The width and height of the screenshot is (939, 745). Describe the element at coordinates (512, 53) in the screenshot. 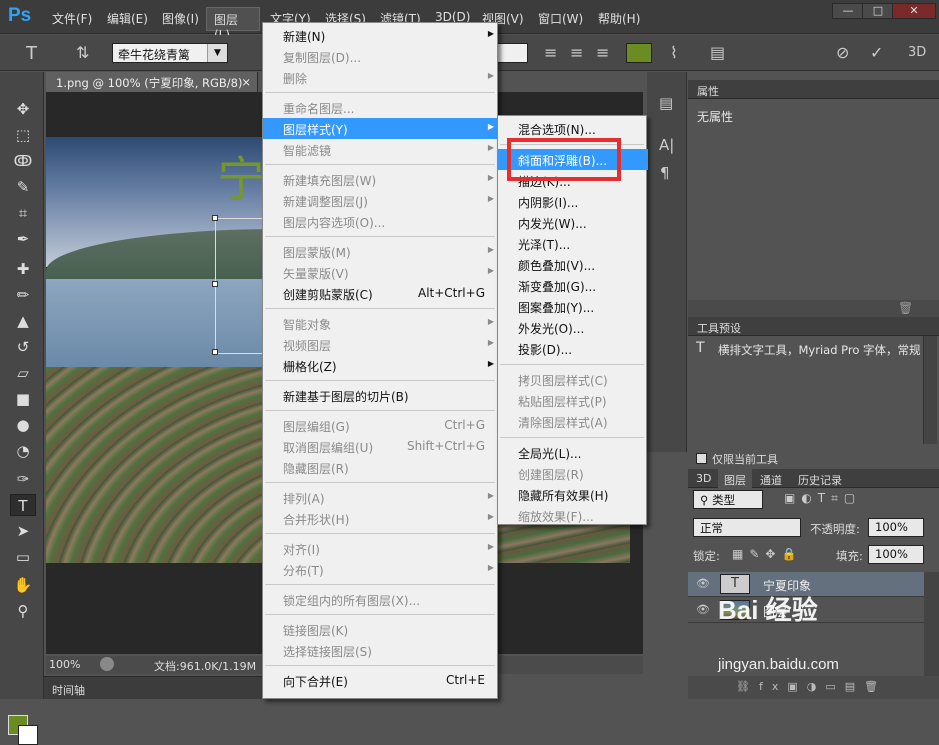

I see `font-size-select` at that location.